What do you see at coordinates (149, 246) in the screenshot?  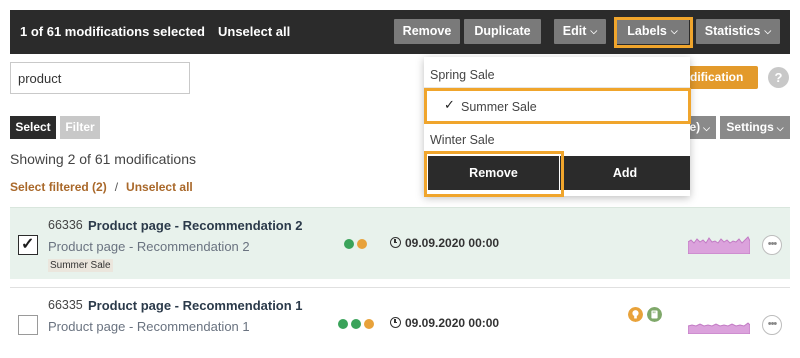 I see `modification-subtitle: Product page - Recommendation 2` at bounding box center [149, 246].